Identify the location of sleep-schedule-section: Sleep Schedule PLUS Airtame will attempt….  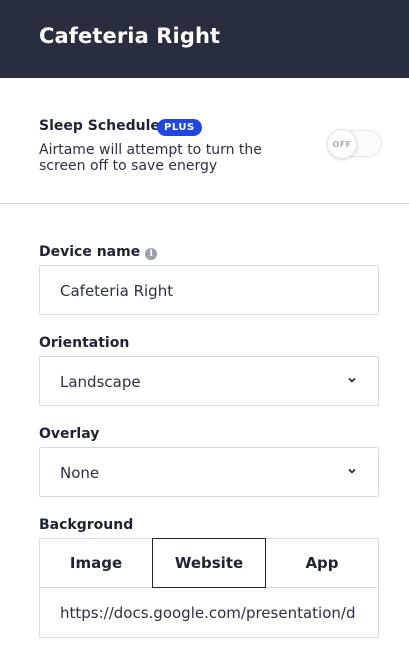
(211, 148).